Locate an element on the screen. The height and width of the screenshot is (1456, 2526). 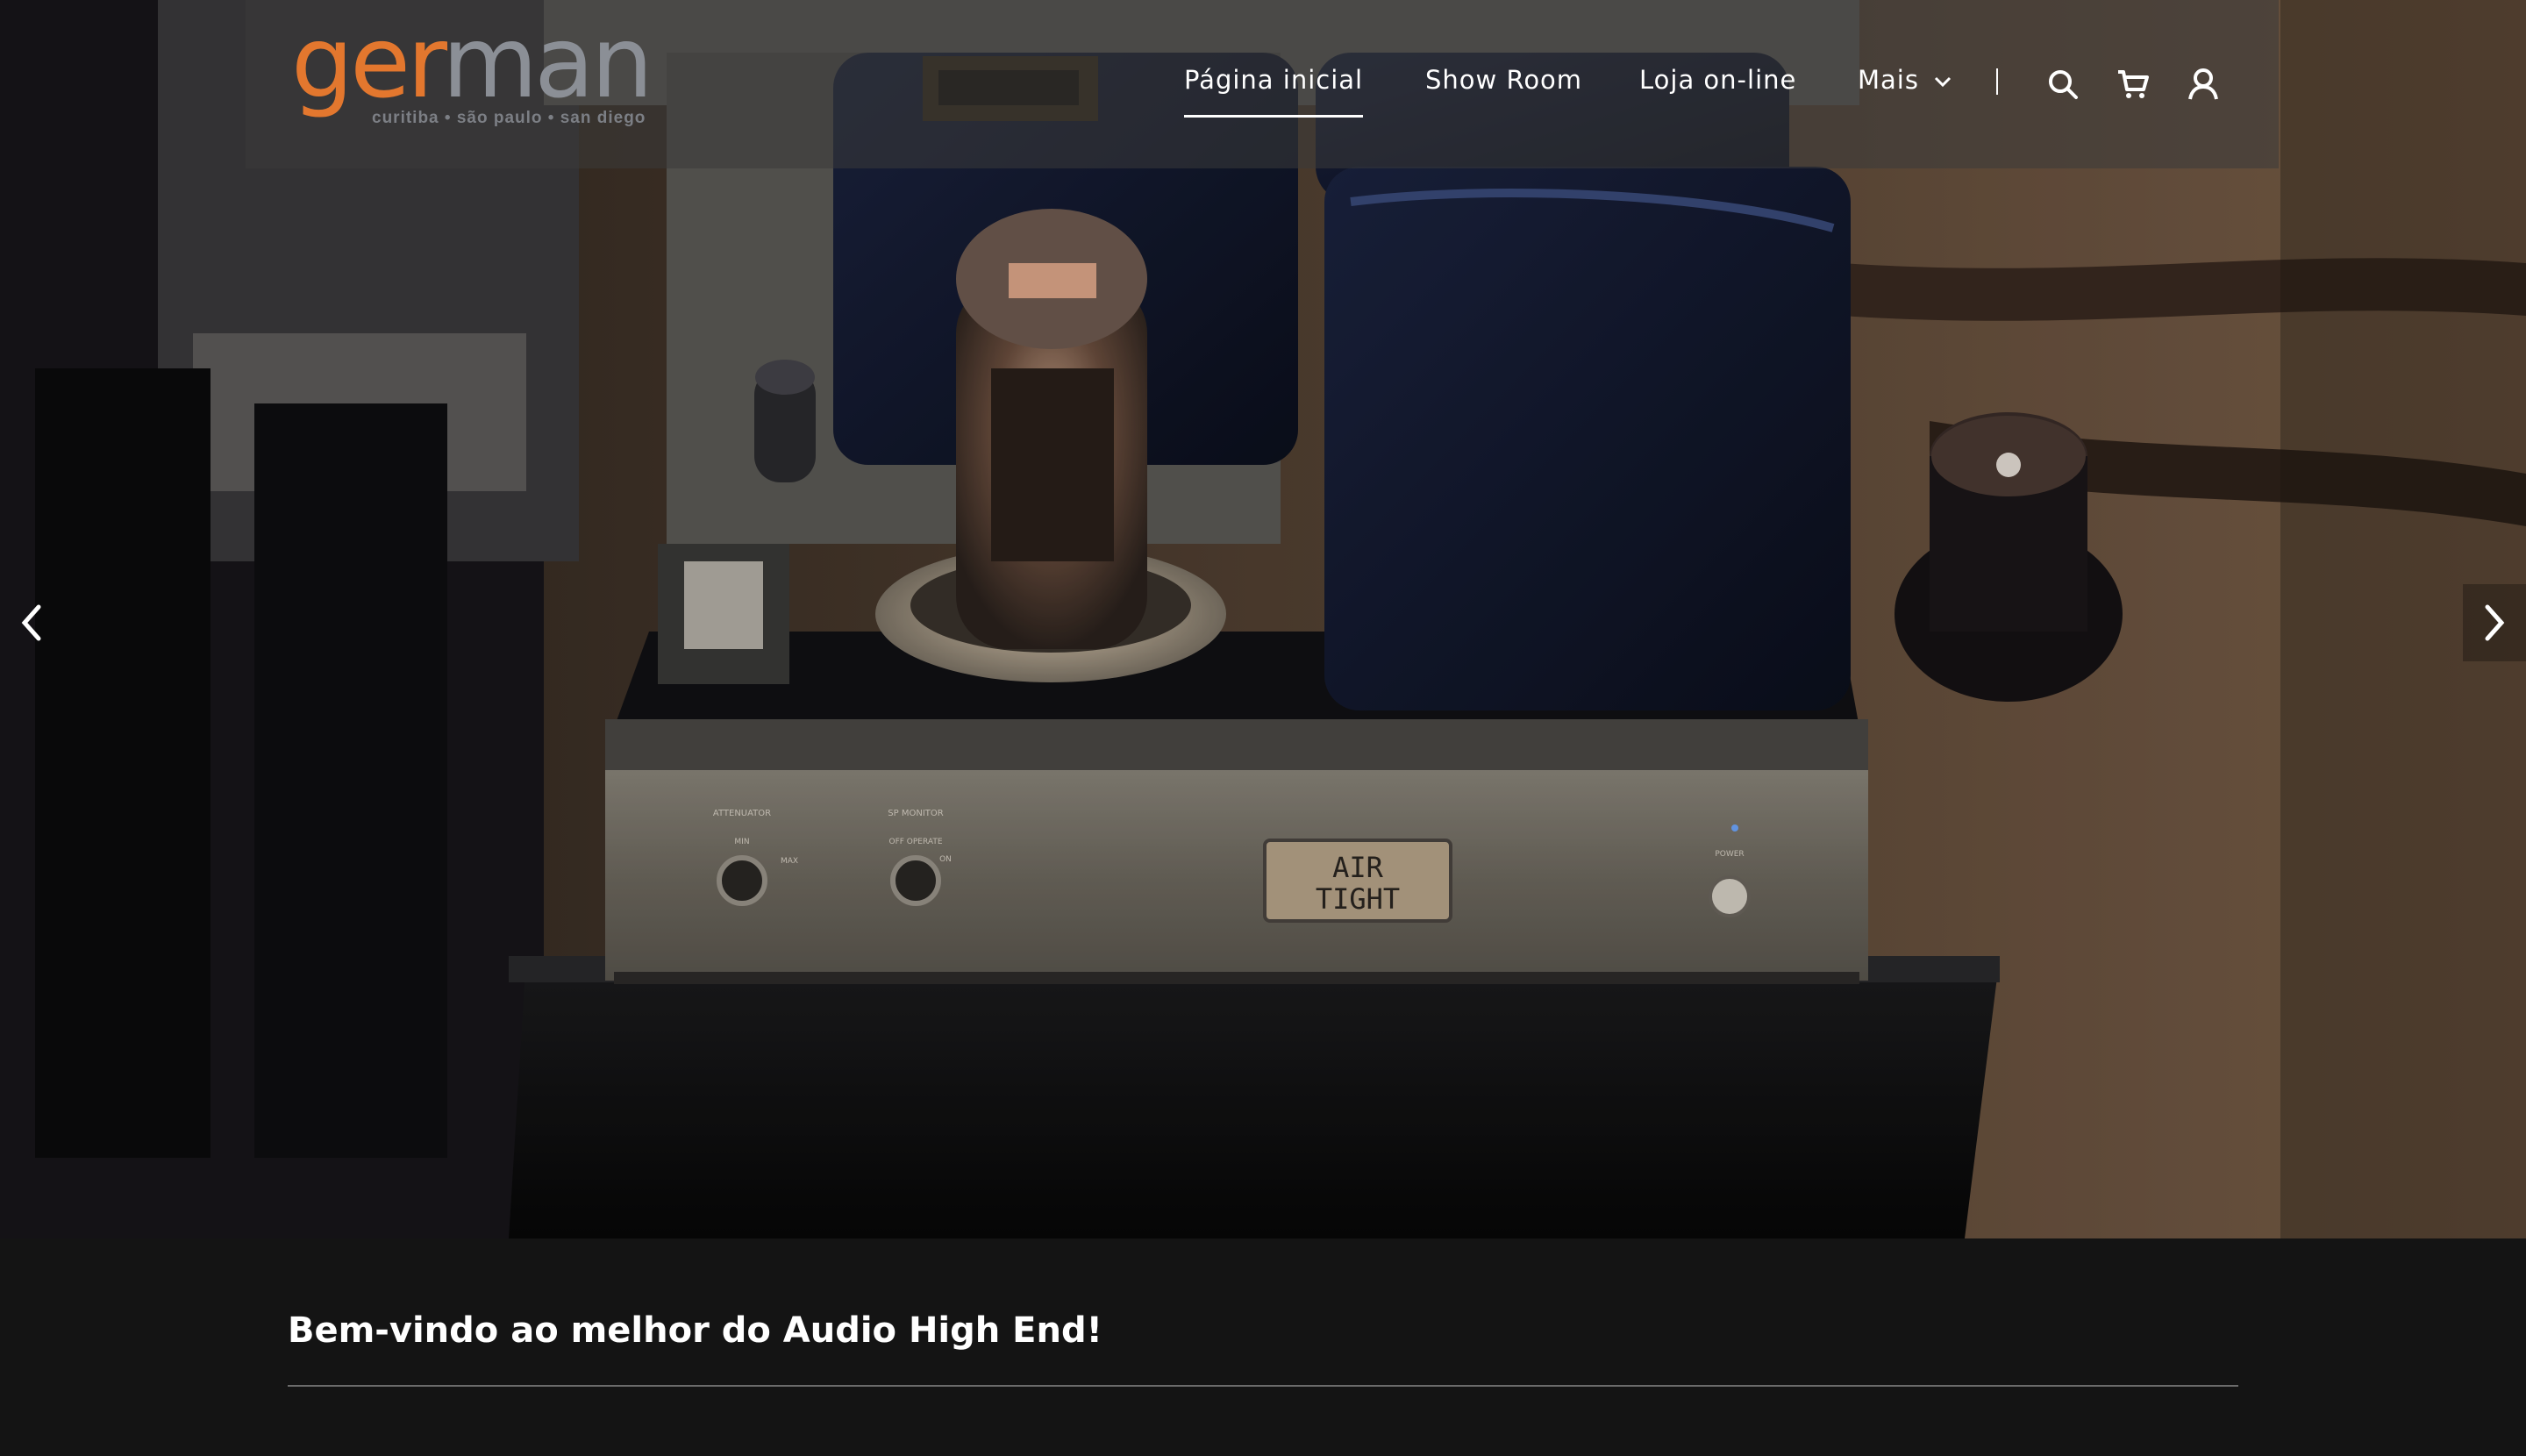
search-icon is located at coordinates (2063, 84).